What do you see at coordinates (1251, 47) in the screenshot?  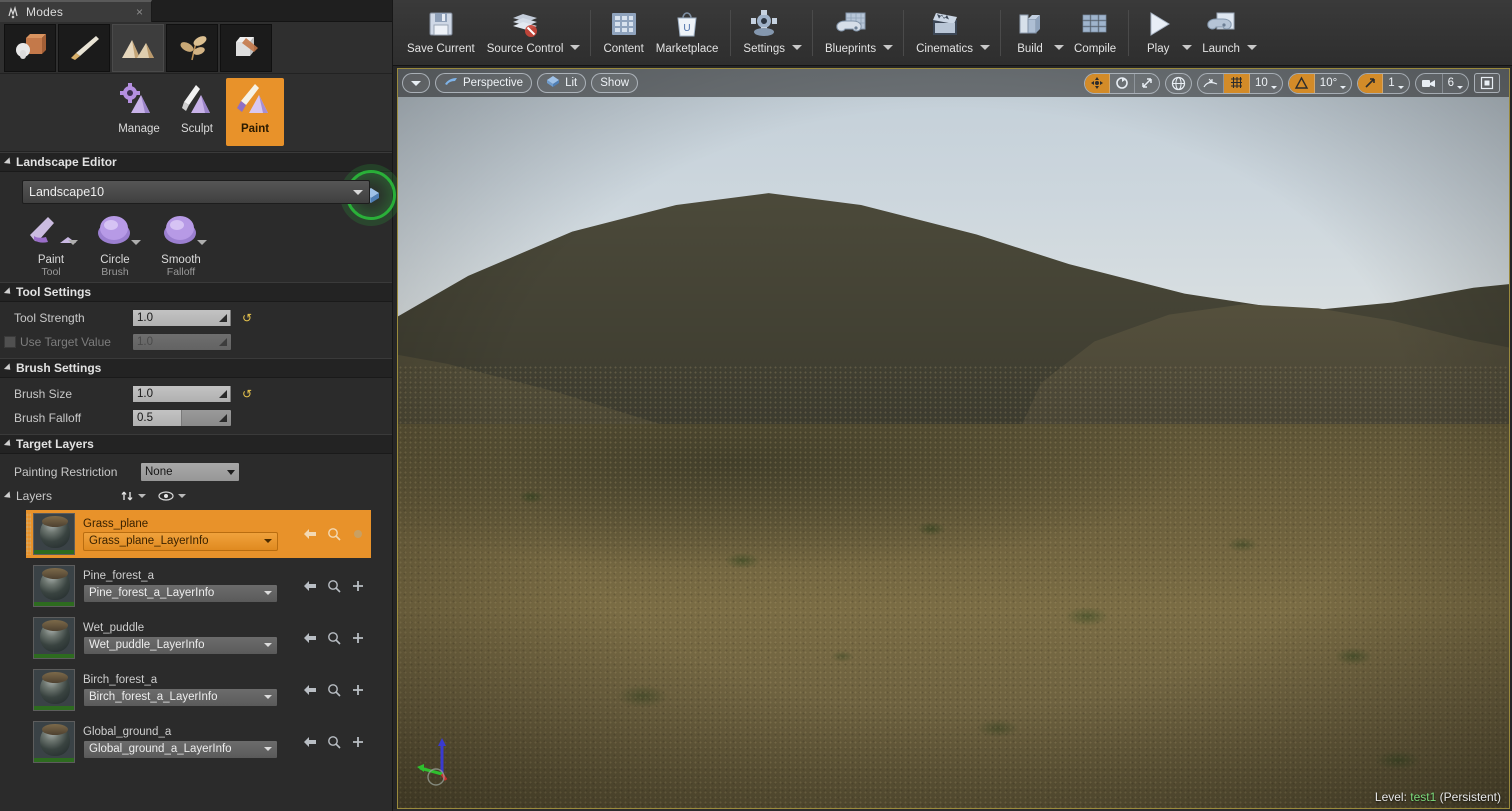 I see `launch-caret-icon` at bounding box center [1251, 47].